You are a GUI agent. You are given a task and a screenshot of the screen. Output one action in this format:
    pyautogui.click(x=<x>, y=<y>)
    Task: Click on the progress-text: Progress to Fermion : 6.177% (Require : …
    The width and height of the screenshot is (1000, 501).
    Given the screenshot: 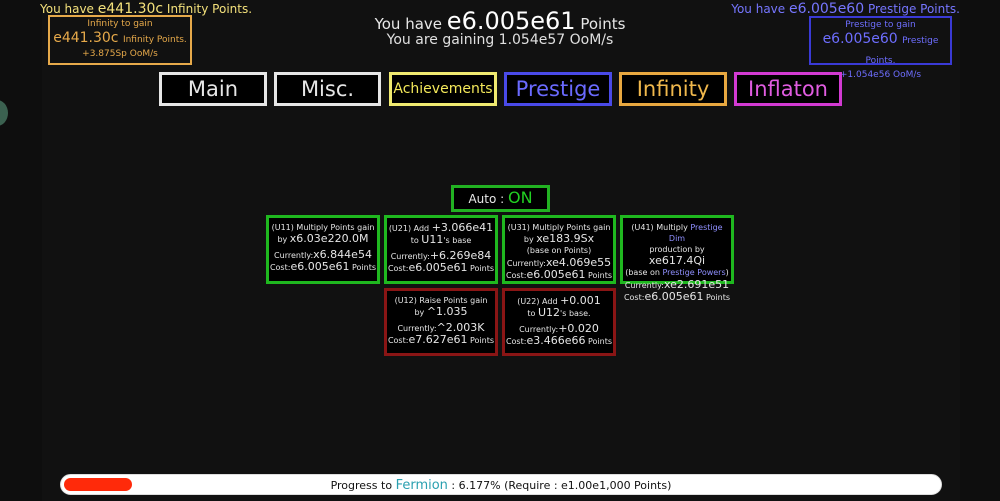 What is the action you would take?
    pyautogui.click(x=501, y=485)
    